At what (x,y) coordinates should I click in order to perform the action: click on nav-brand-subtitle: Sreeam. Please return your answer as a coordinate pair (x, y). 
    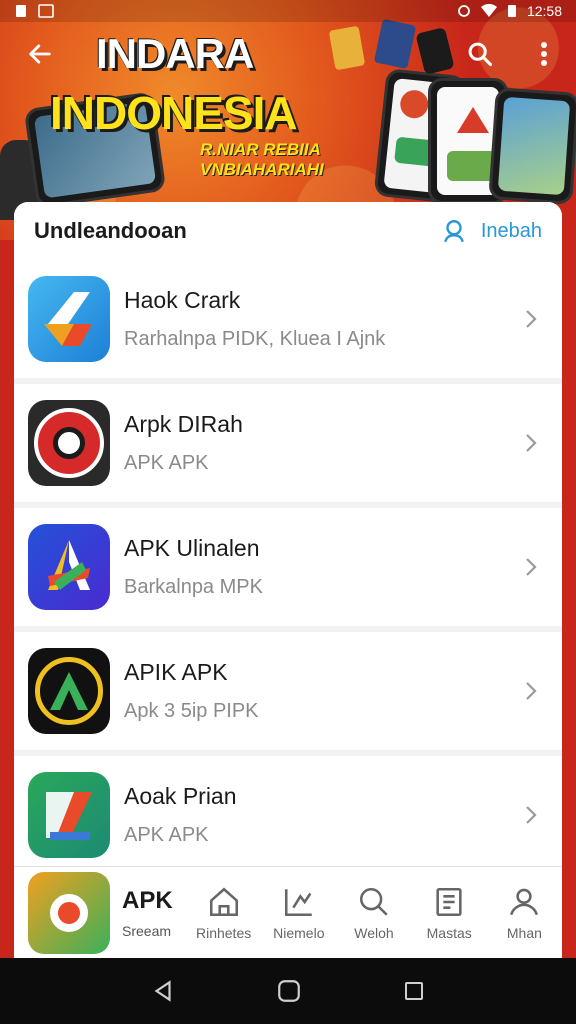
    Looking at the image, I should click on (147, 930).